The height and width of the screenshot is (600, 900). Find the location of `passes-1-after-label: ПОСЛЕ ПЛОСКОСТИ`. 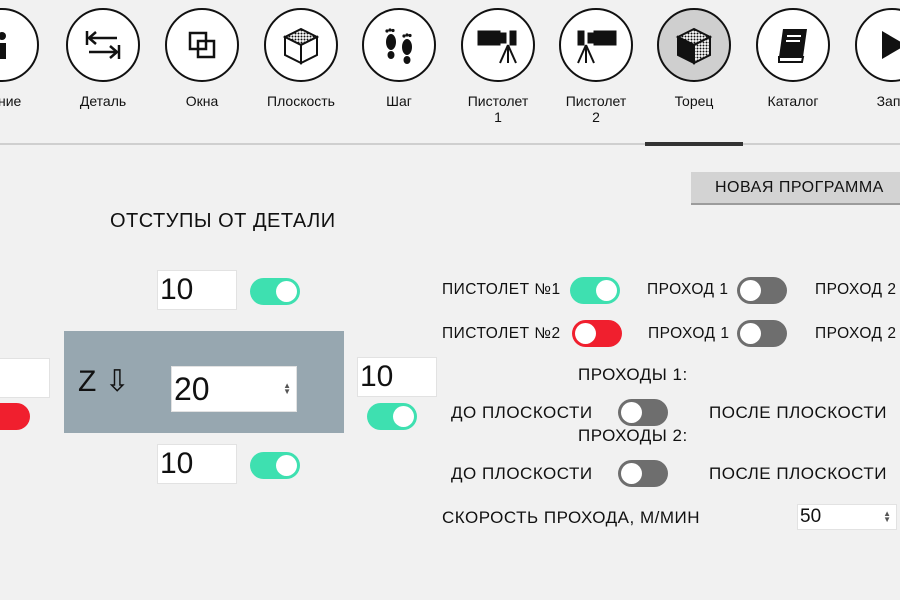

passes-1-after-label: ПОСЛЕ ПЛОСКОСТИ is located at coordinates (798, 412).